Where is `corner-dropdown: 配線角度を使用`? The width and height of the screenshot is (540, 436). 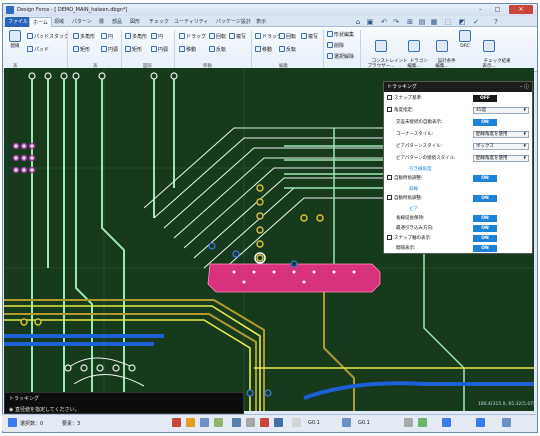 corner-dropdown: 配線角度を使用 is located at coordinates (501, 134).